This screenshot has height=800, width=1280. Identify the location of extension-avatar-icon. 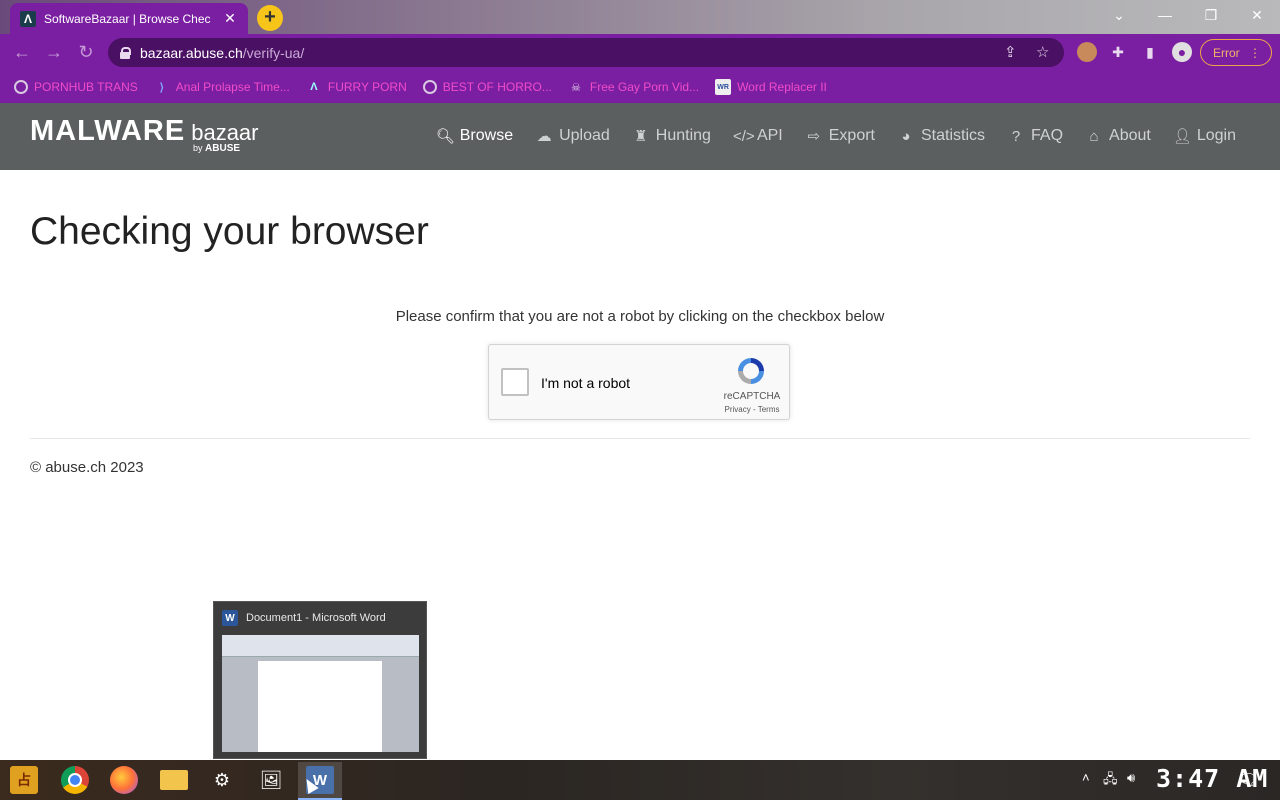
(1087, 52).